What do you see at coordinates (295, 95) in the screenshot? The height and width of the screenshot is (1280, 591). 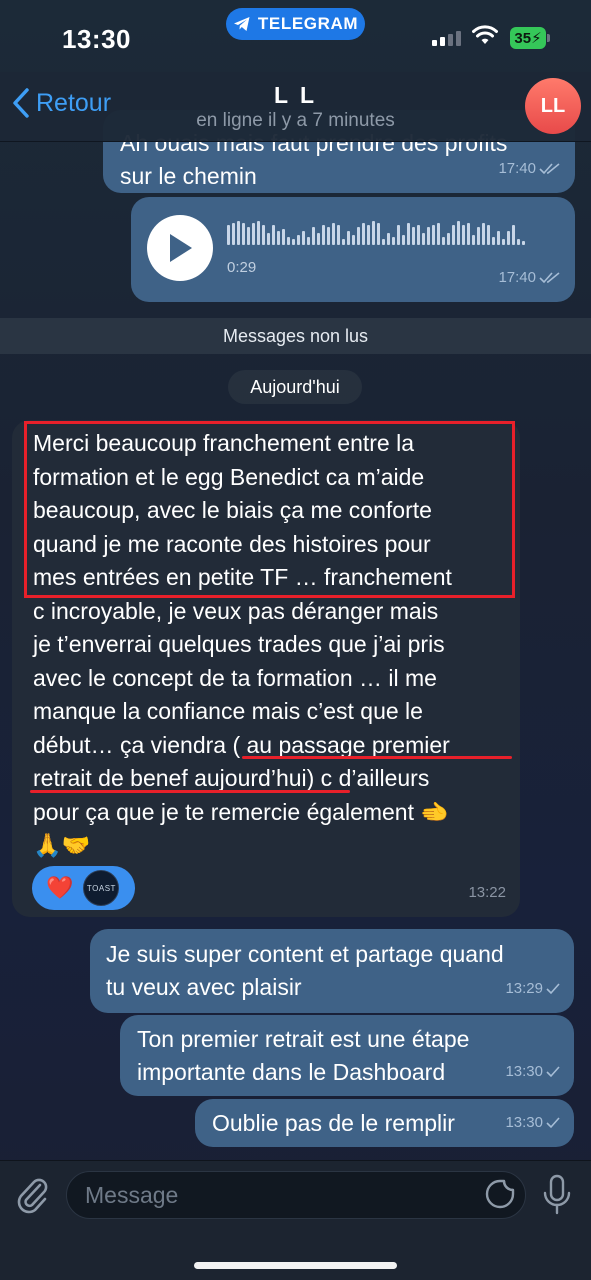 I see `contact-name: L L` at bounding box center [295, 95].